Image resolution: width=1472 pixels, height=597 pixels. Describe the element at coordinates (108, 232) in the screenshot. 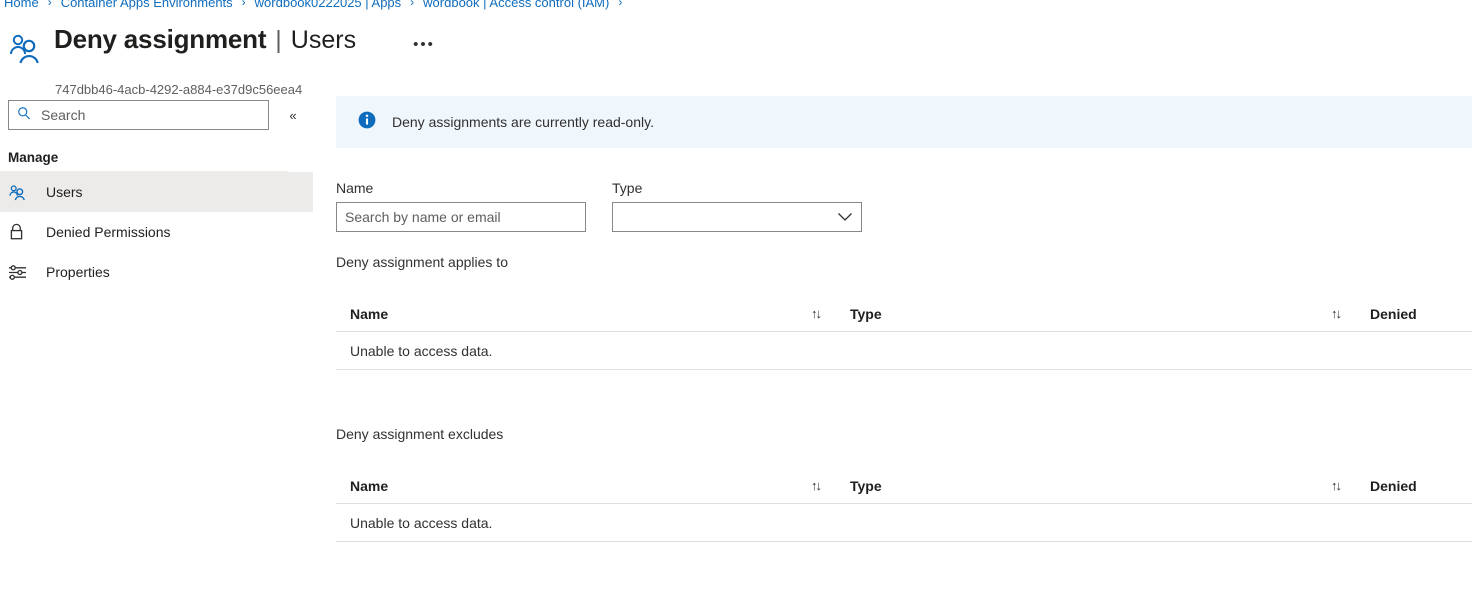

I see `sidebar-item-label: Denied Permissions` at that location.